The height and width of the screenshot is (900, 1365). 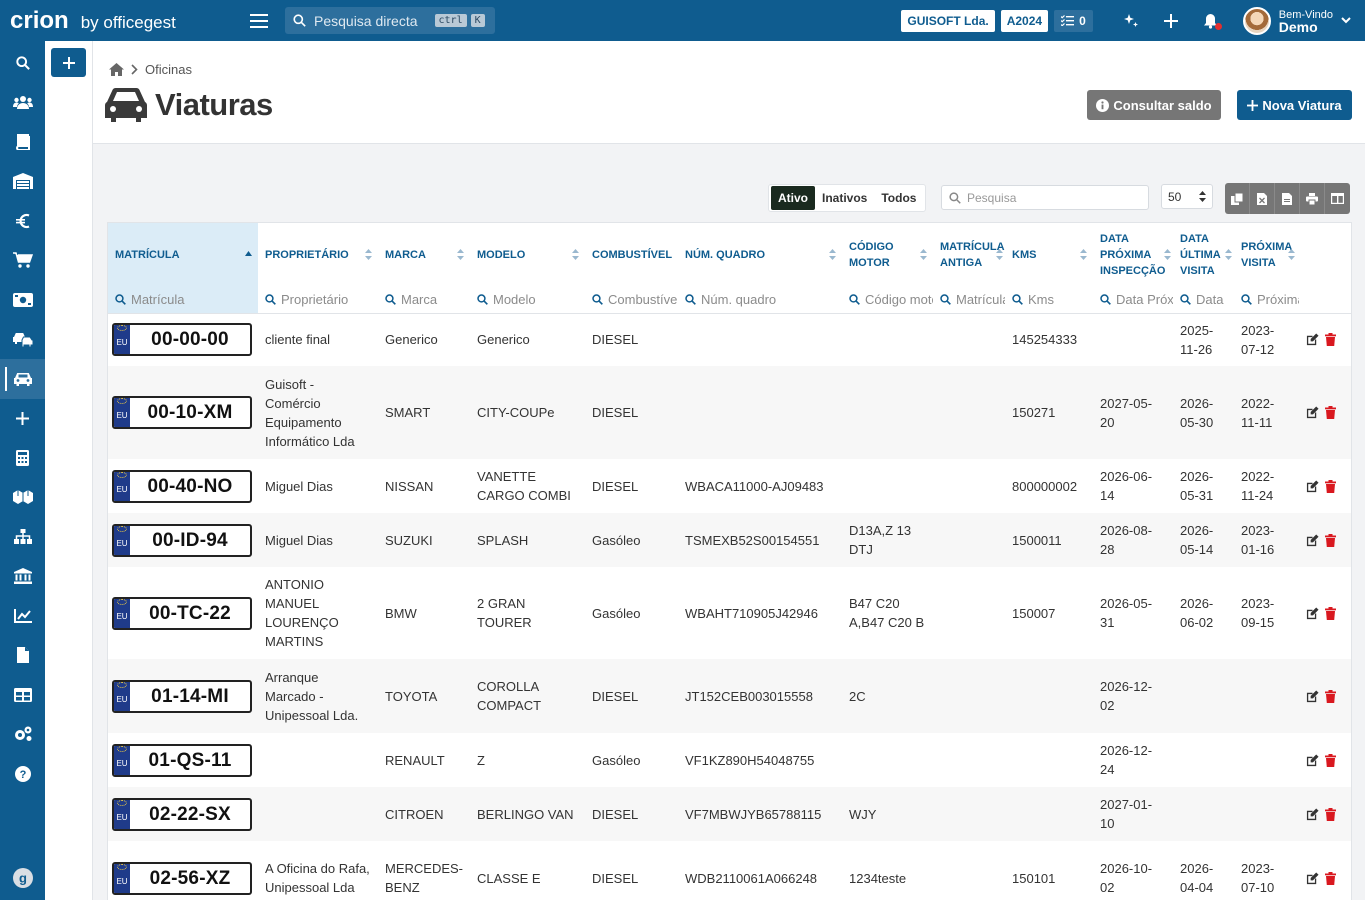 What do you see at coordinates (887, 255) in the screenshot?
I see `col-header-codigo-motor: CÓDIGO MOTOR` at bounding box center [887, 255].